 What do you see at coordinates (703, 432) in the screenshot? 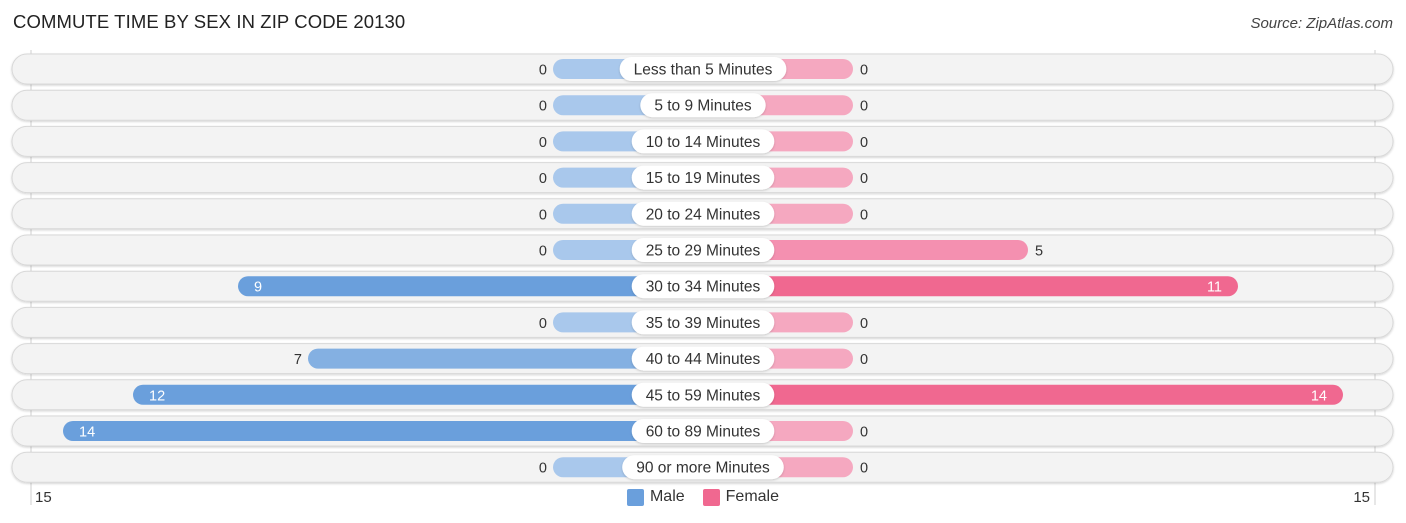
I see `category-label: 60 to 89 Minutes` at bounding box center [703, 432].